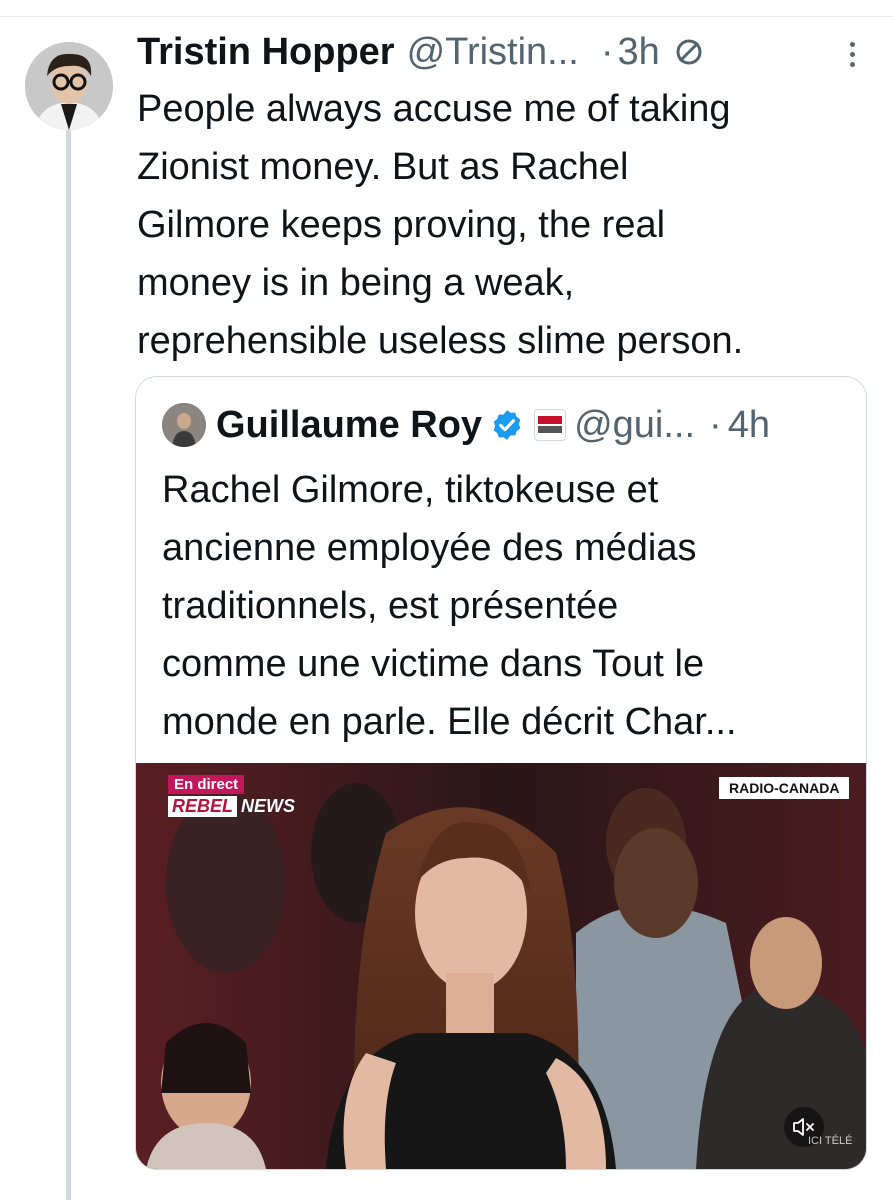  Describe the element at coordinates (68, 662) in the screenshot. I see `thread-line` at that location.